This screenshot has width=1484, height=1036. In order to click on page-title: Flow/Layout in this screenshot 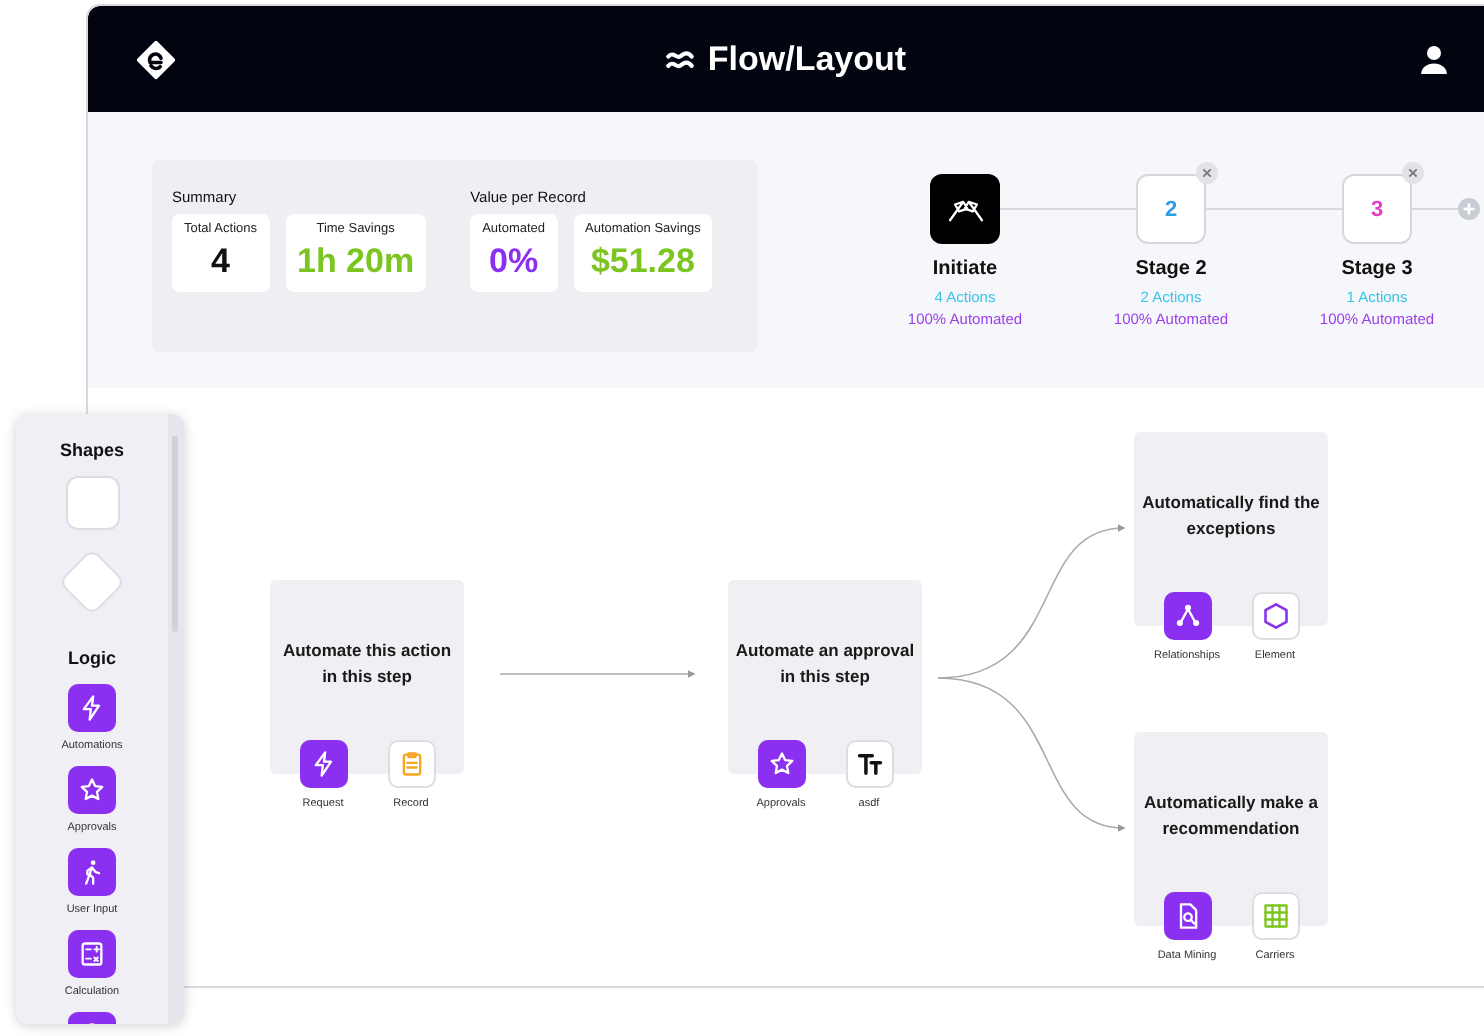, I will do `click(807, 59)`.